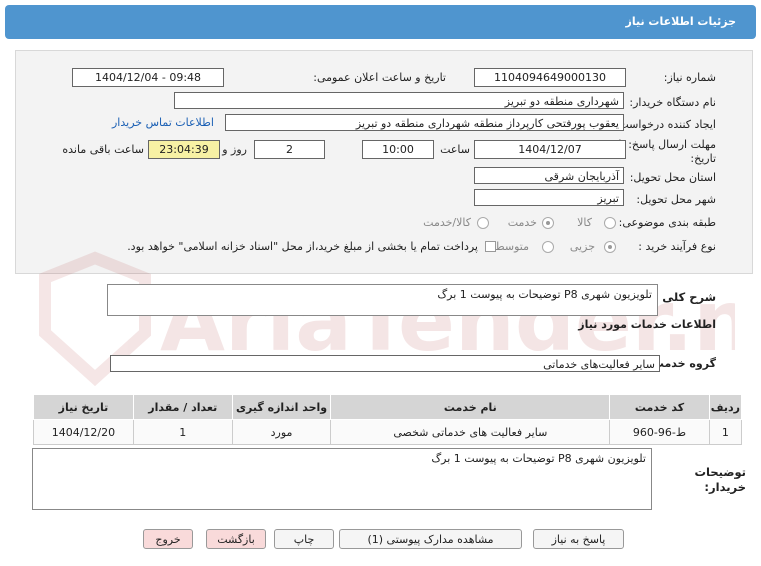 Image resolution: width=761 pixels, height=566 pixels. I want to click on days-label: روز و, so click(234, 149).